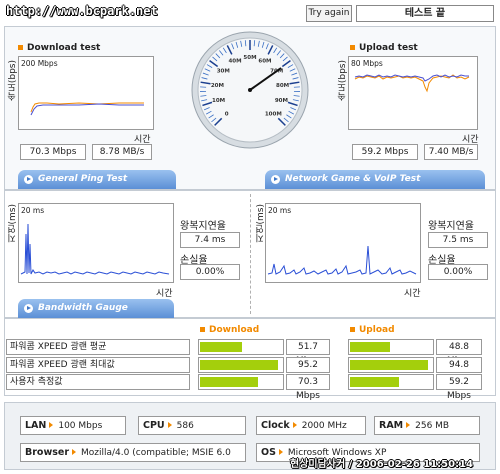  I want to click on tab-bandwidth-gauge: Bandwidth Gauge, so click(96, 308).